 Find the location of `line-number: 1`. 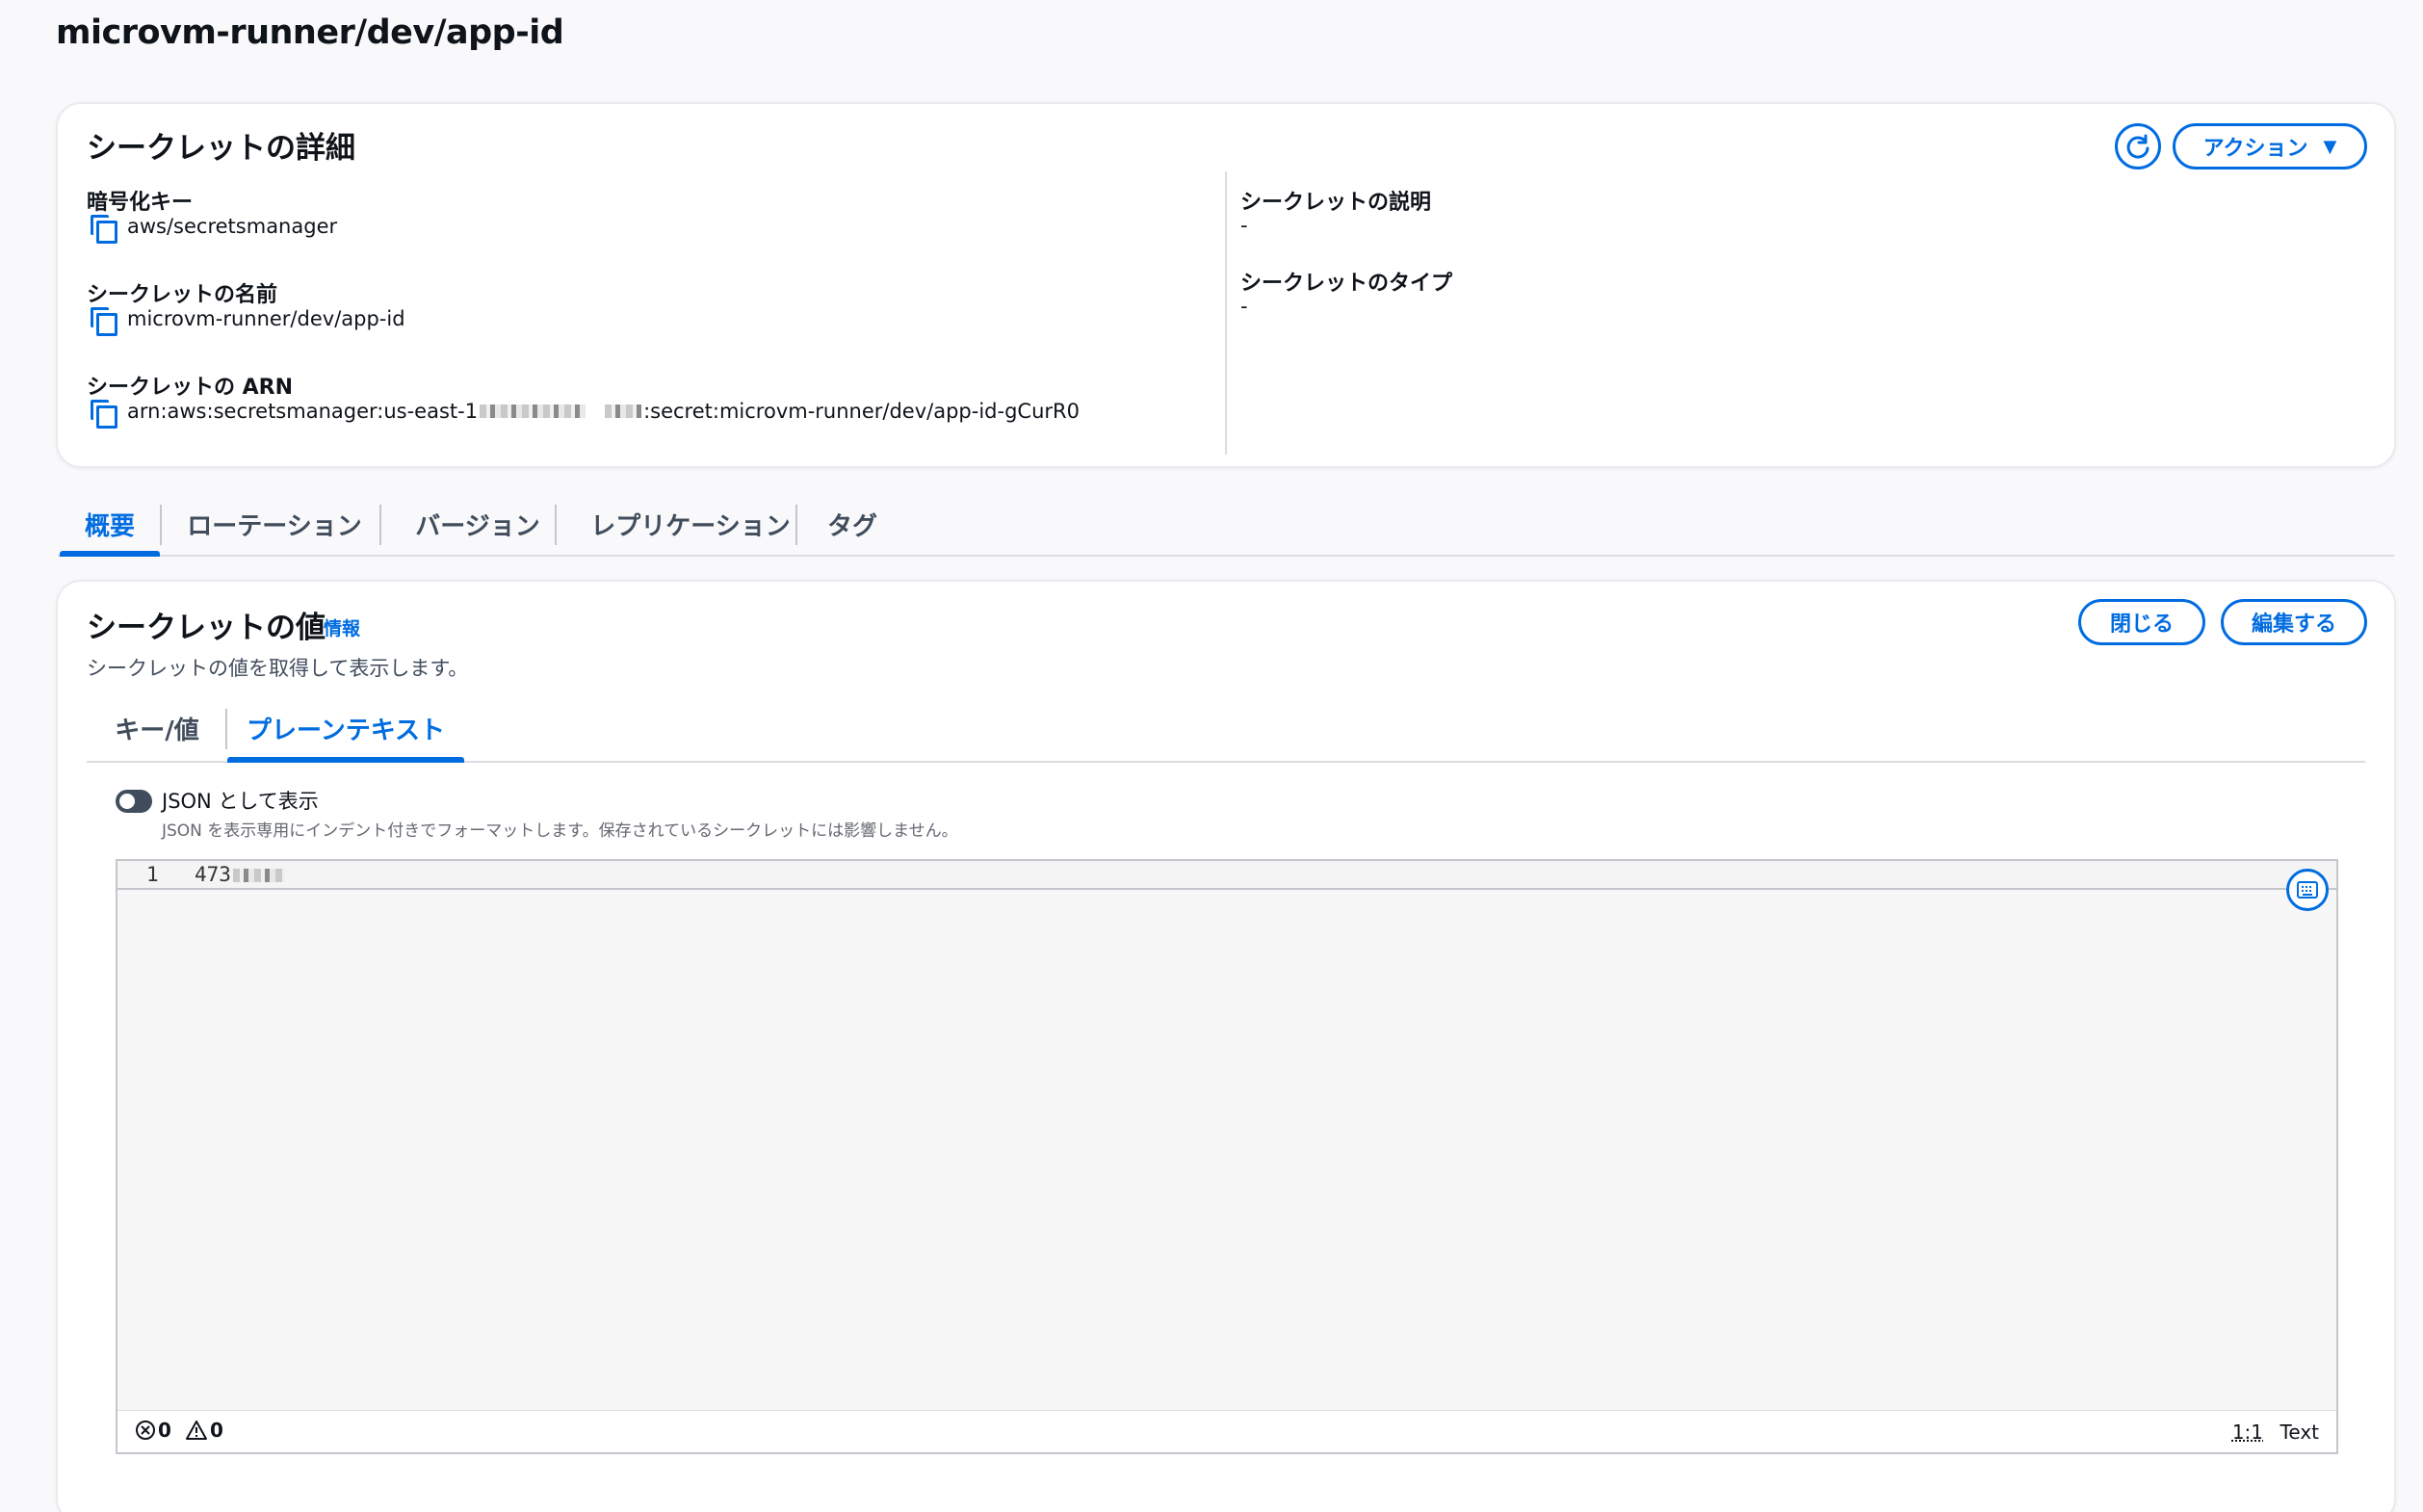

line-number: 1 is located at coordinates (152, 874).